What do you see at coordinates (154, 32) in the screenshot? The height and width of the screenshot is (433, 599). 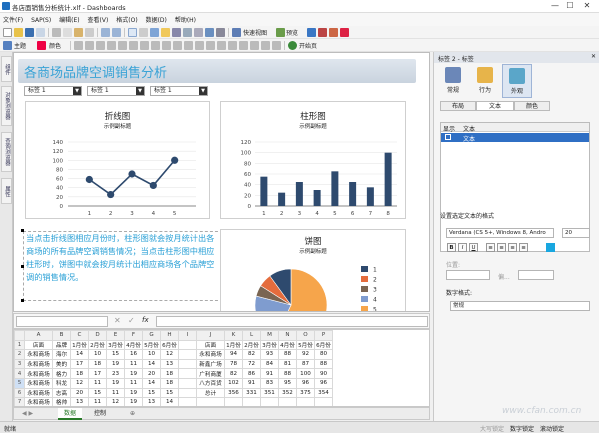 I see `import-icon` at bounding box center [154, 32].